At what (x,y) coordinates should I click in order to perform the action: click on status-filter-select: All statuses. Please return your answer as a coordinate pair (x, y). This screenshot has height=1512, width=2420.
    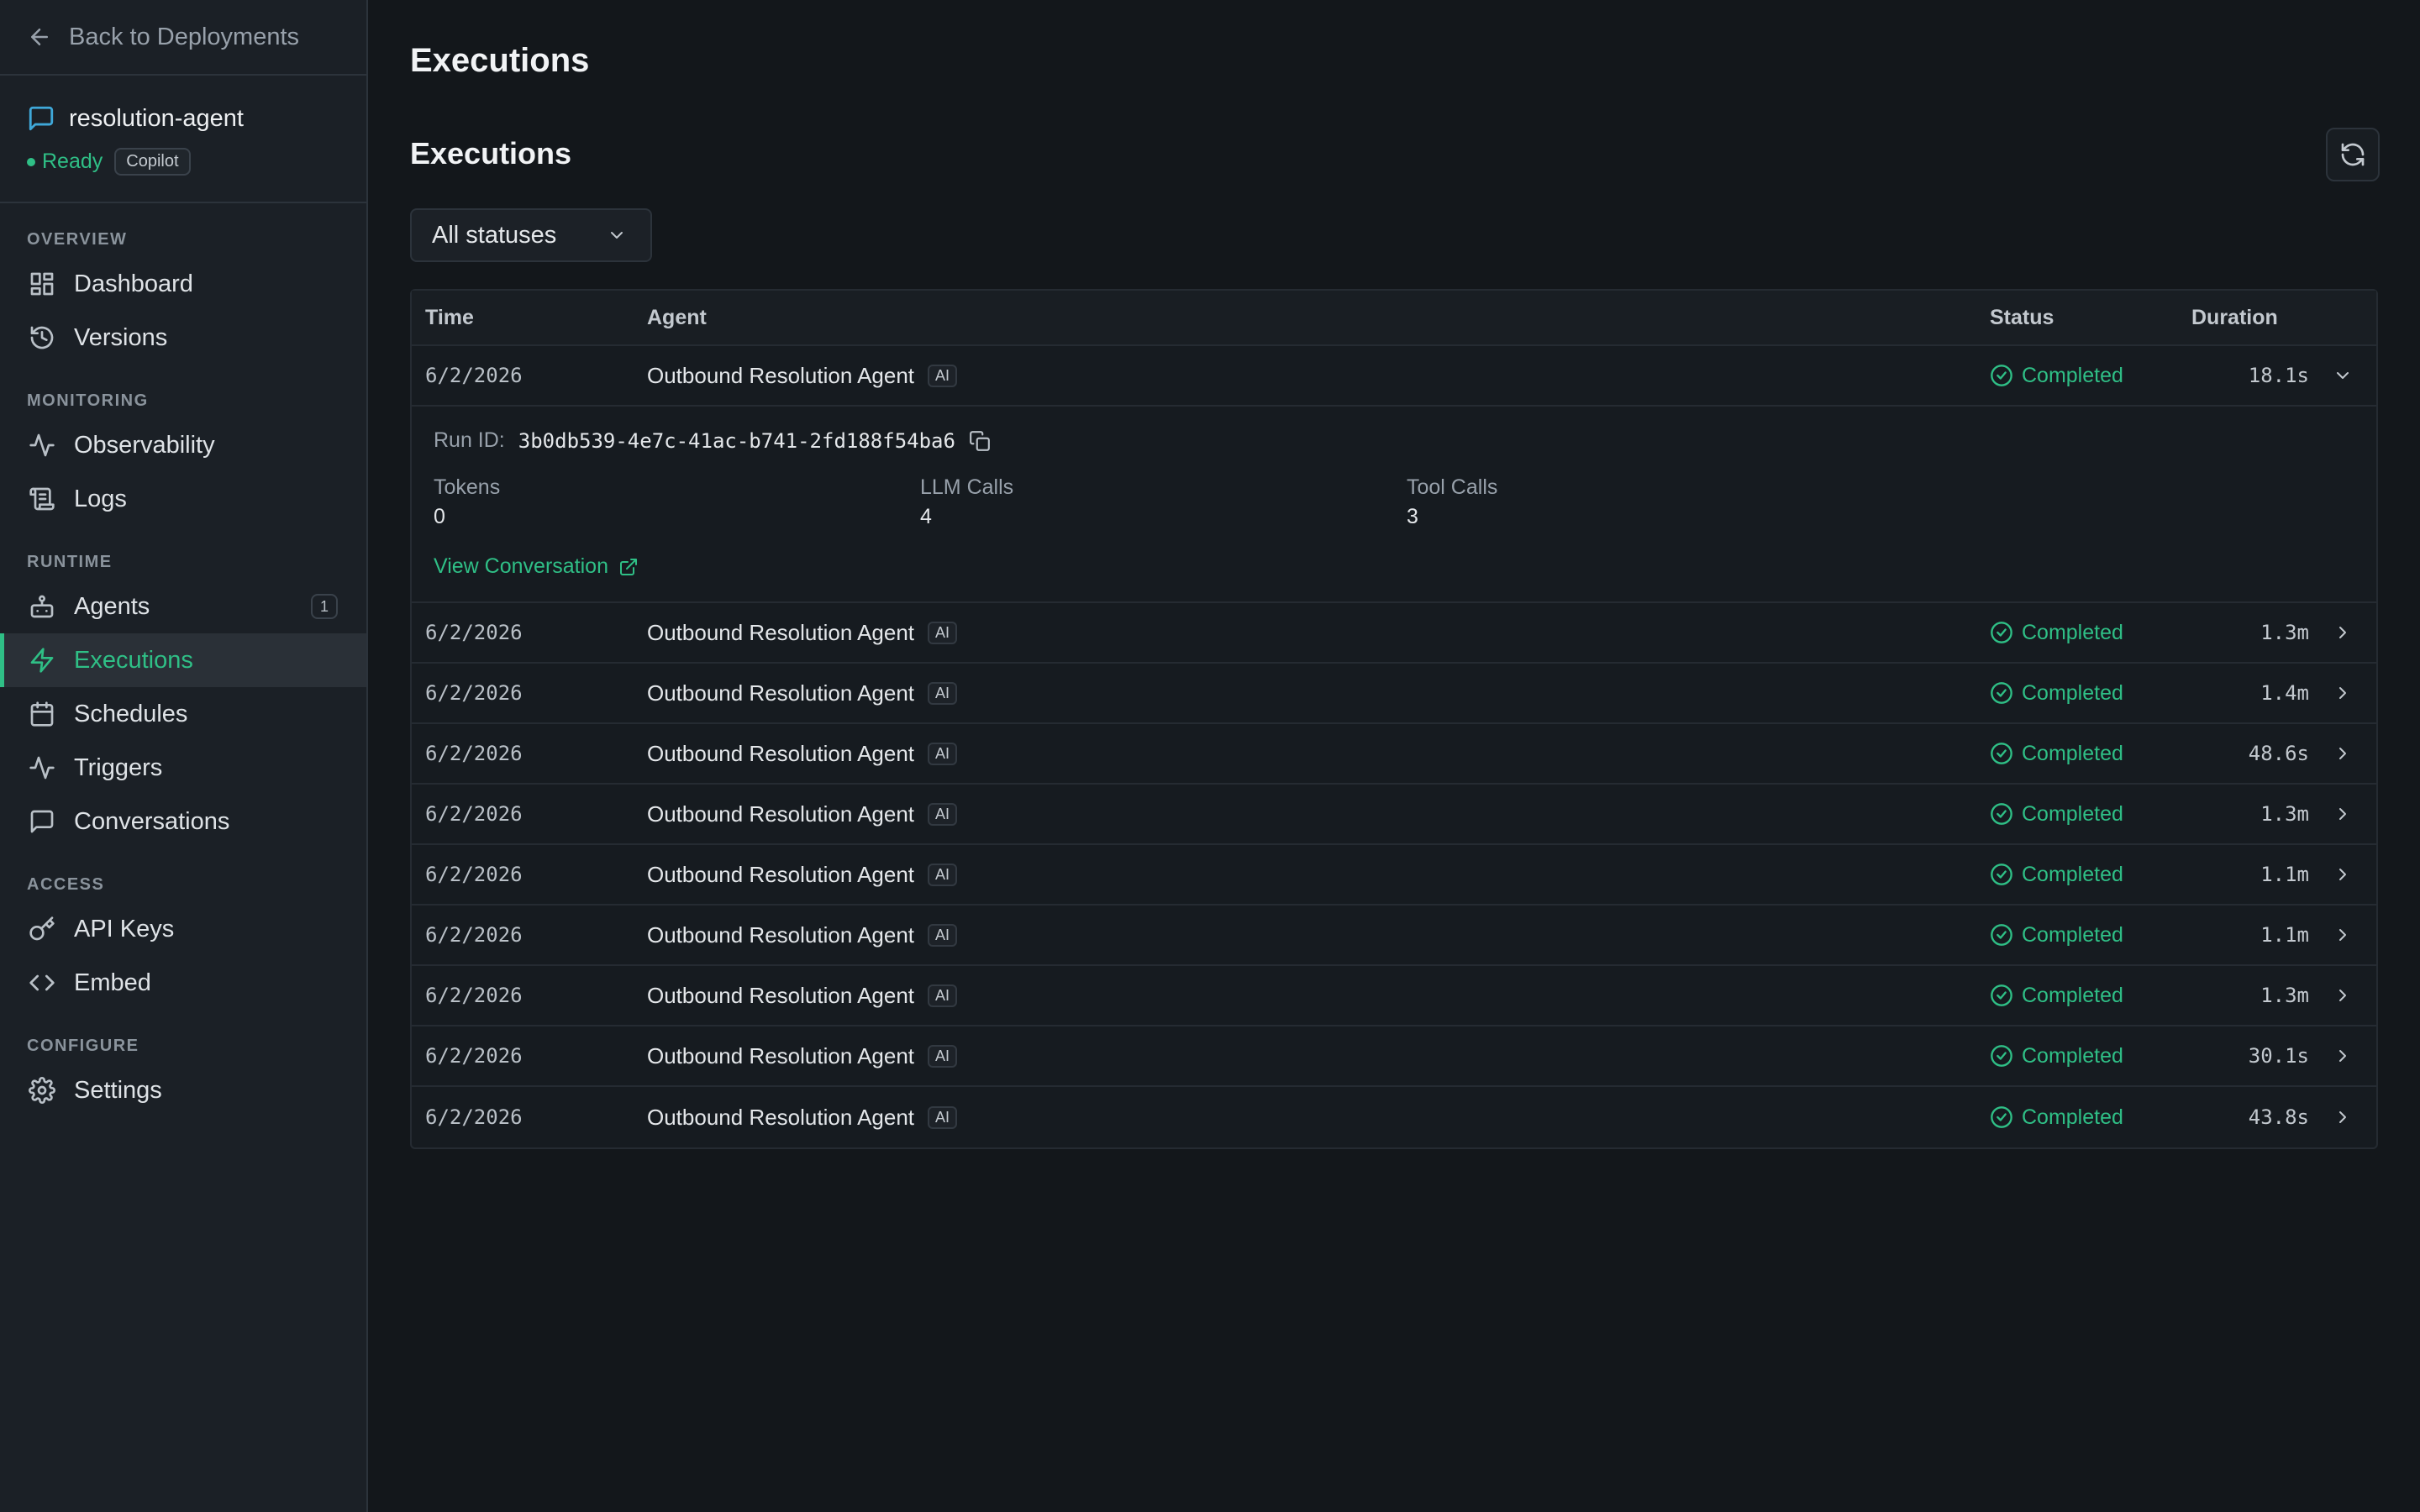
    Looking at the image, I should click on (531, 235).